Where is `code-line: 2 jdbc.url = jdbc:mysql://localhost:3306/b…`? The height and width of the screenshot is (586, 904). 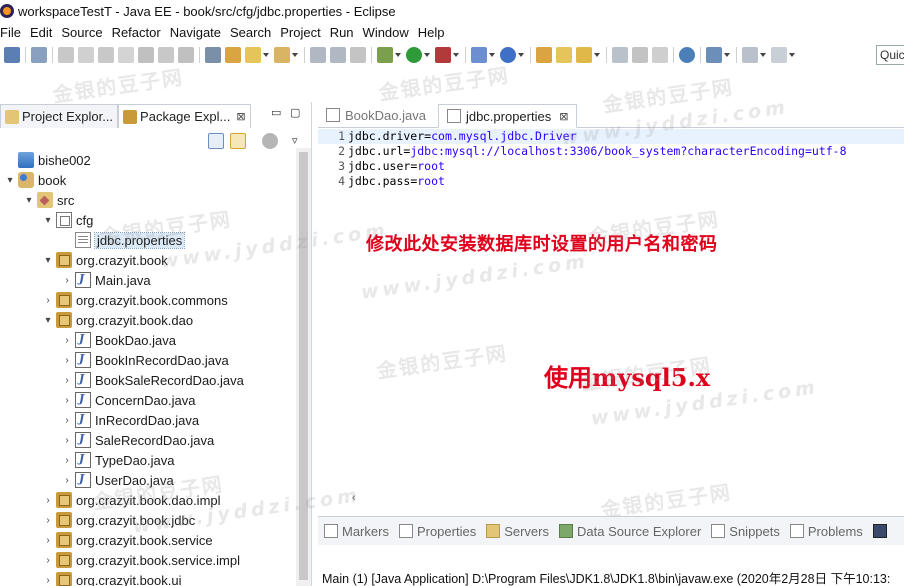
code-line: 2 jdbc.url = jdbc:mysql://localhost:3306/b… is located at coordinates (611, 151).